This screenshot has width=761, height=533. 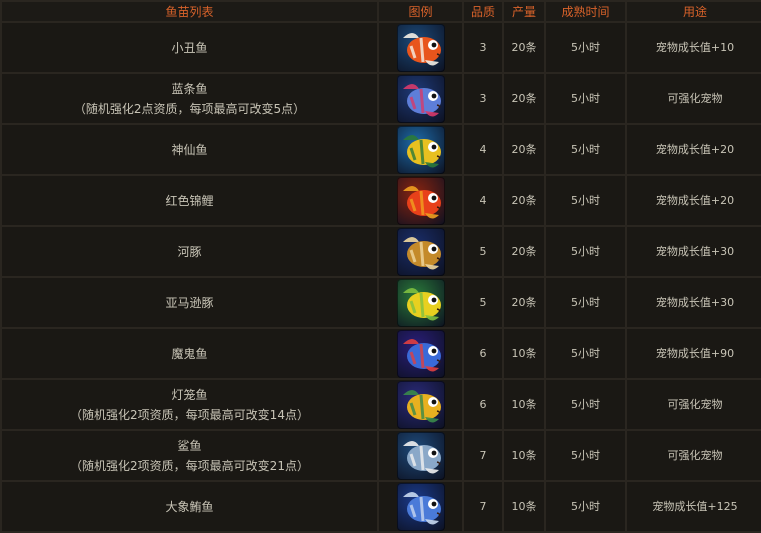 I want to click on angelfish-icon, so click(x=420, y=149).